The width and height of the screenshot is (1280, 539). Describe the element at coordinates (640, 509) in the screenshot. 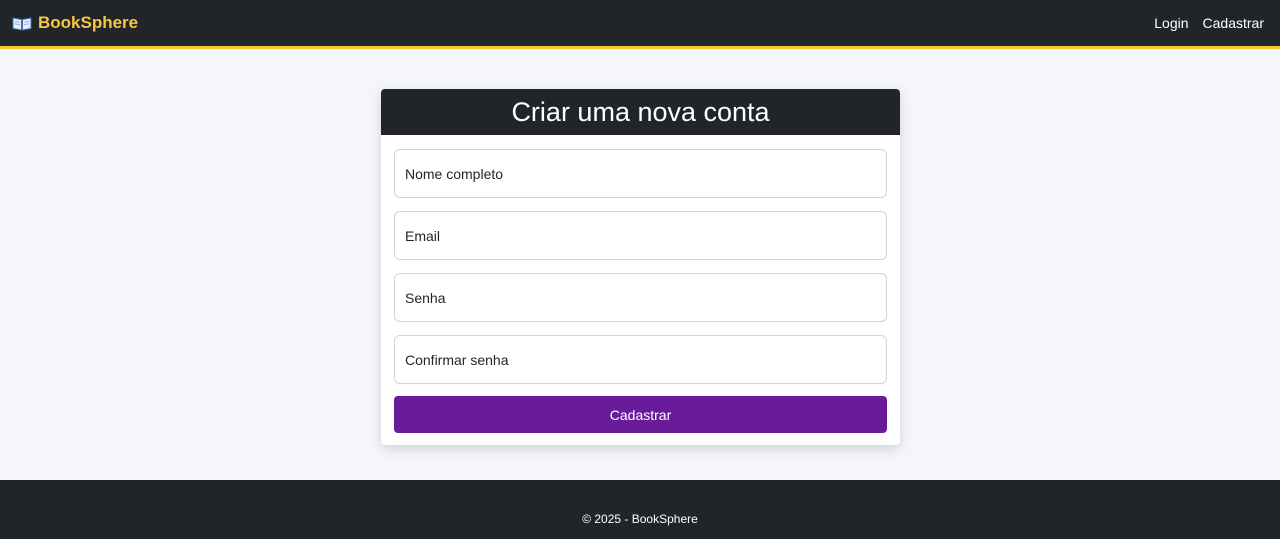

I see `page-footer: © 2025 - BookSphere` at that location.